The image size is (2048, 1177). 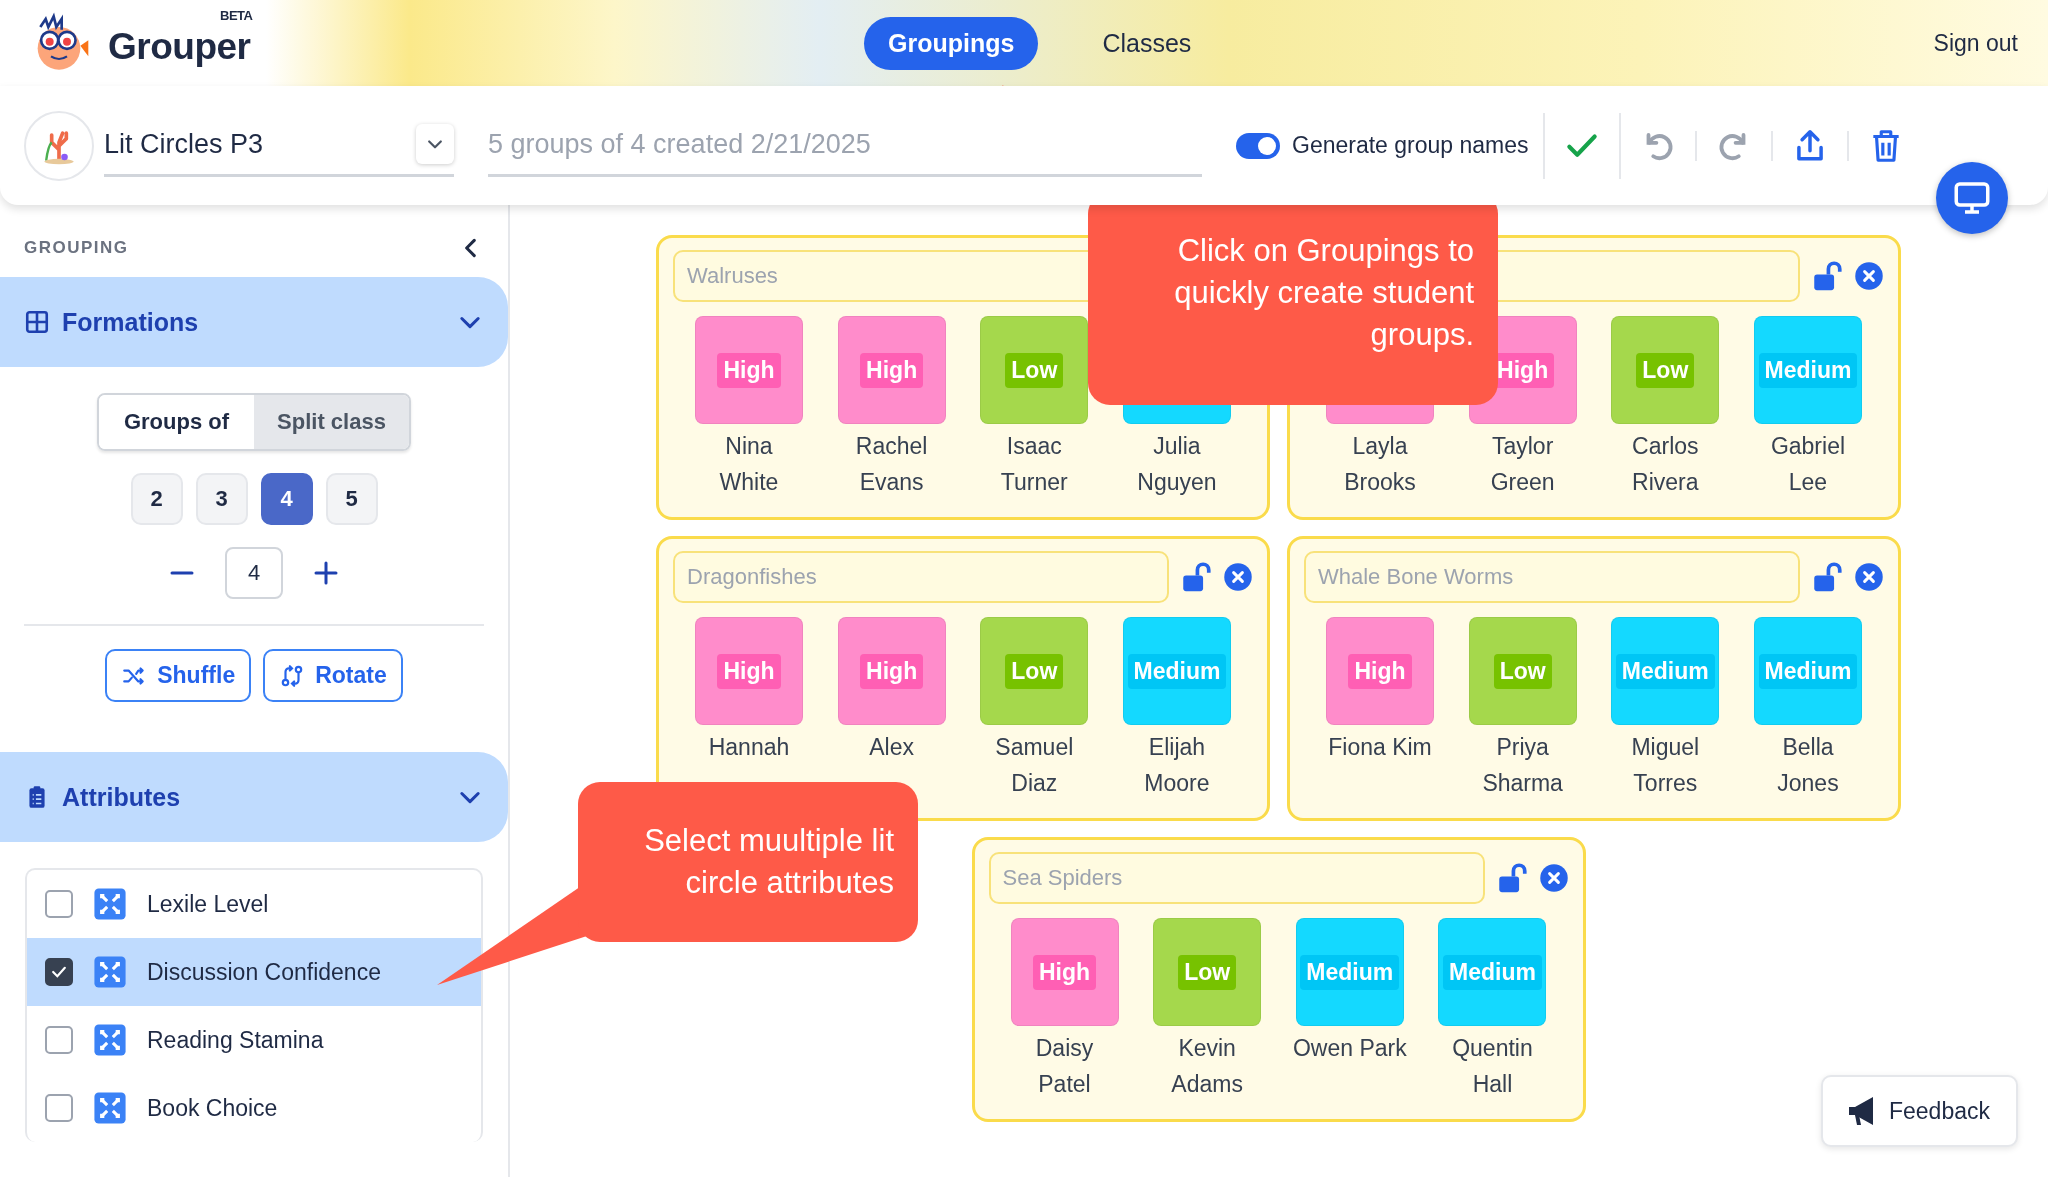 What do you see at coordinates (1236, 878) in the screenshot?
I see `group-name-field: Sea Spiders` at bounding box center [1236, 878].